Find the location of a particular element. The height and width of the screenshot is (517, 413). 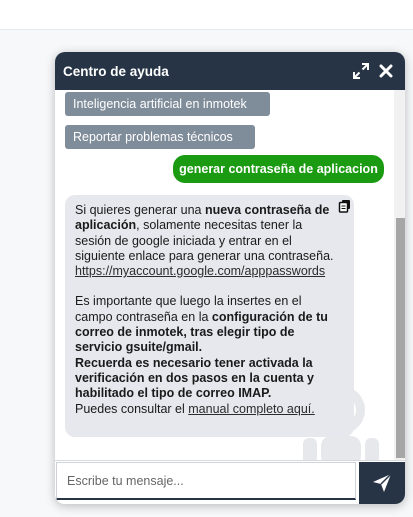

copy-icon is located at coordinates (344, 206).